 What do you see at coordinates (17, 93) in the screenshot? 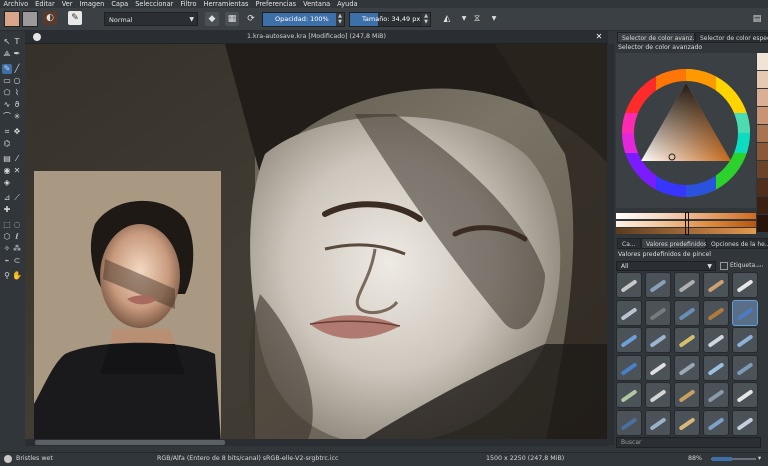
I see `polyline-tool-icon: ⌇` at bounding box center [17, 93].